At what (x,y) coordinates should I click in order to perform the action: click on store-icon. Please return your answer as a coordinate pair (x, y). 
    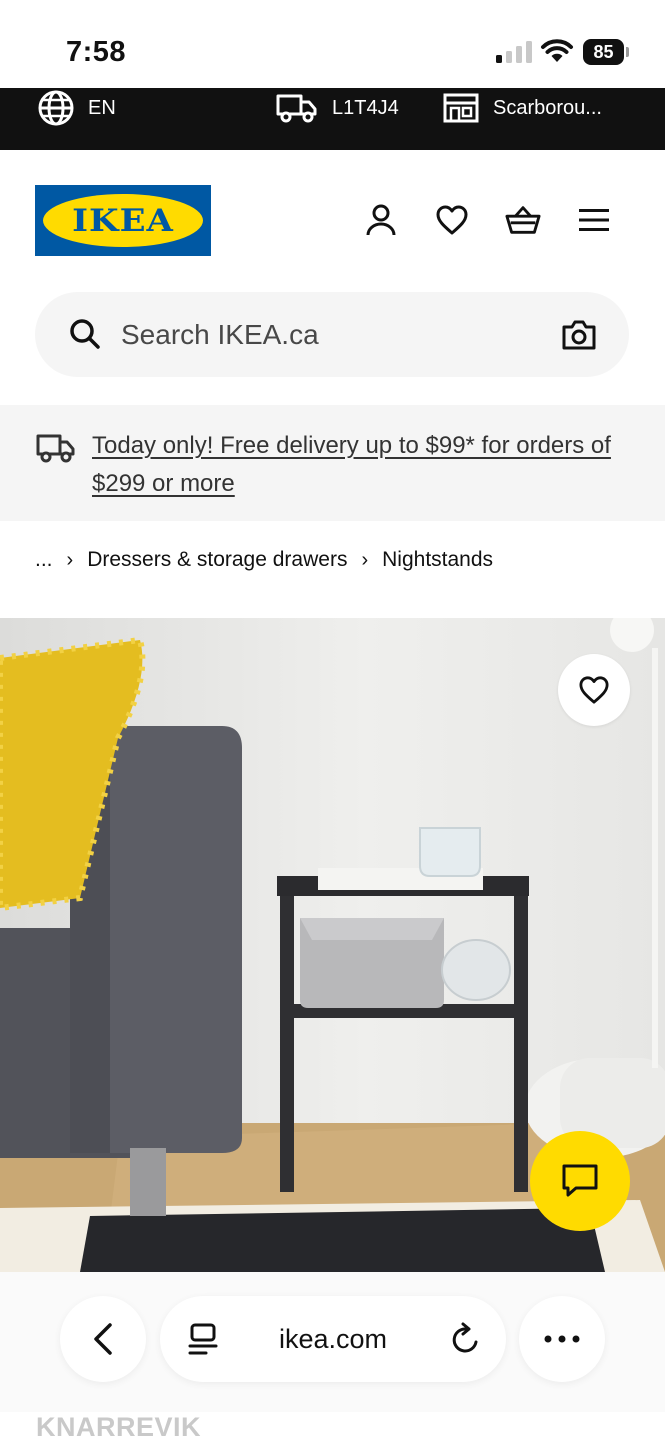
    Looking at the image, I should click on (461, 108).